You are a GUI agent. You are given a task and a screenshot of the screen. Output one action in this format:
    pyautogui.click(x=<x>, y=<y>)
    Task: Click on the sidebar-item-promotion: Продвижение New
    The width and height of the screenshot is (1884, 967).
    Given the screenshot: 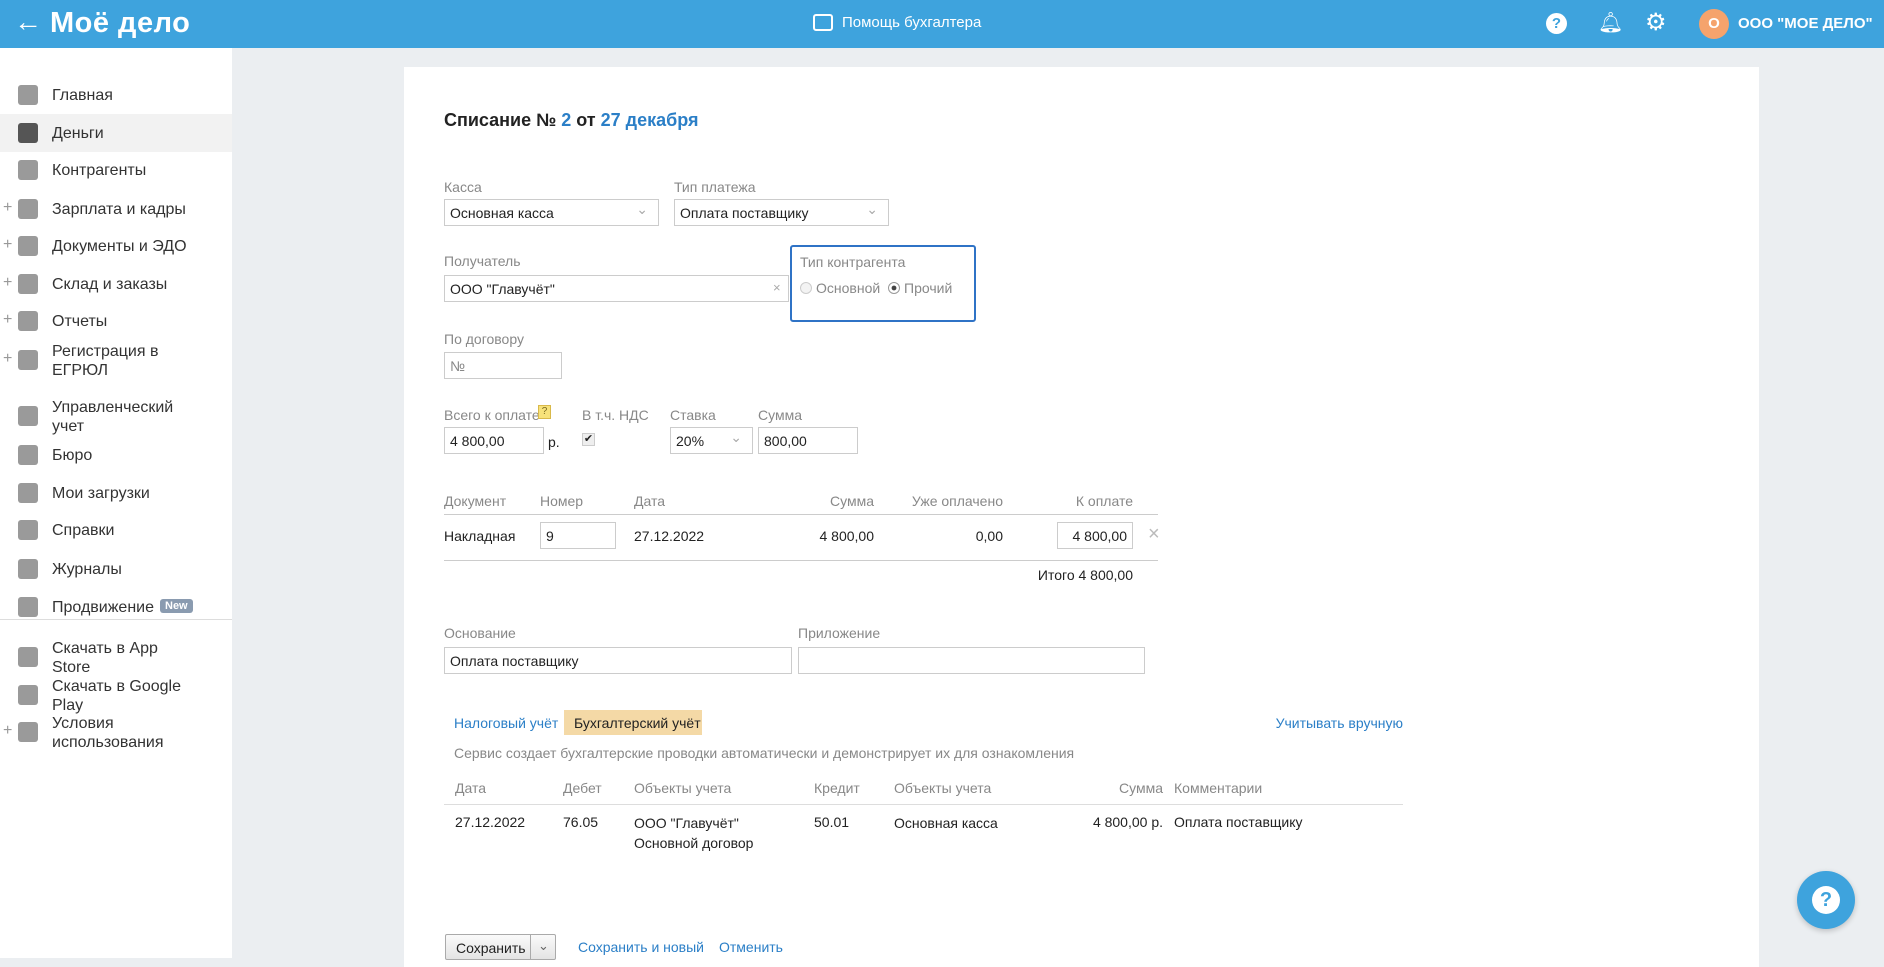 What is the action you would take?
    pyautogui.click(x=116, y=607)
    